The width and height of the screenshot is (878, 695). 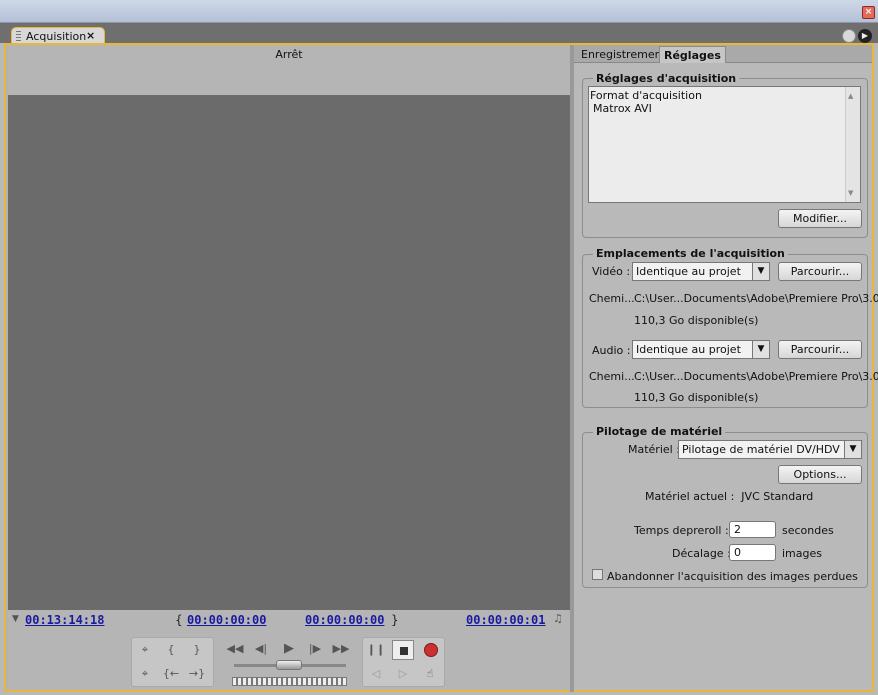 I want to click on step-forward-button: |▶, so click(x=315, y=649).